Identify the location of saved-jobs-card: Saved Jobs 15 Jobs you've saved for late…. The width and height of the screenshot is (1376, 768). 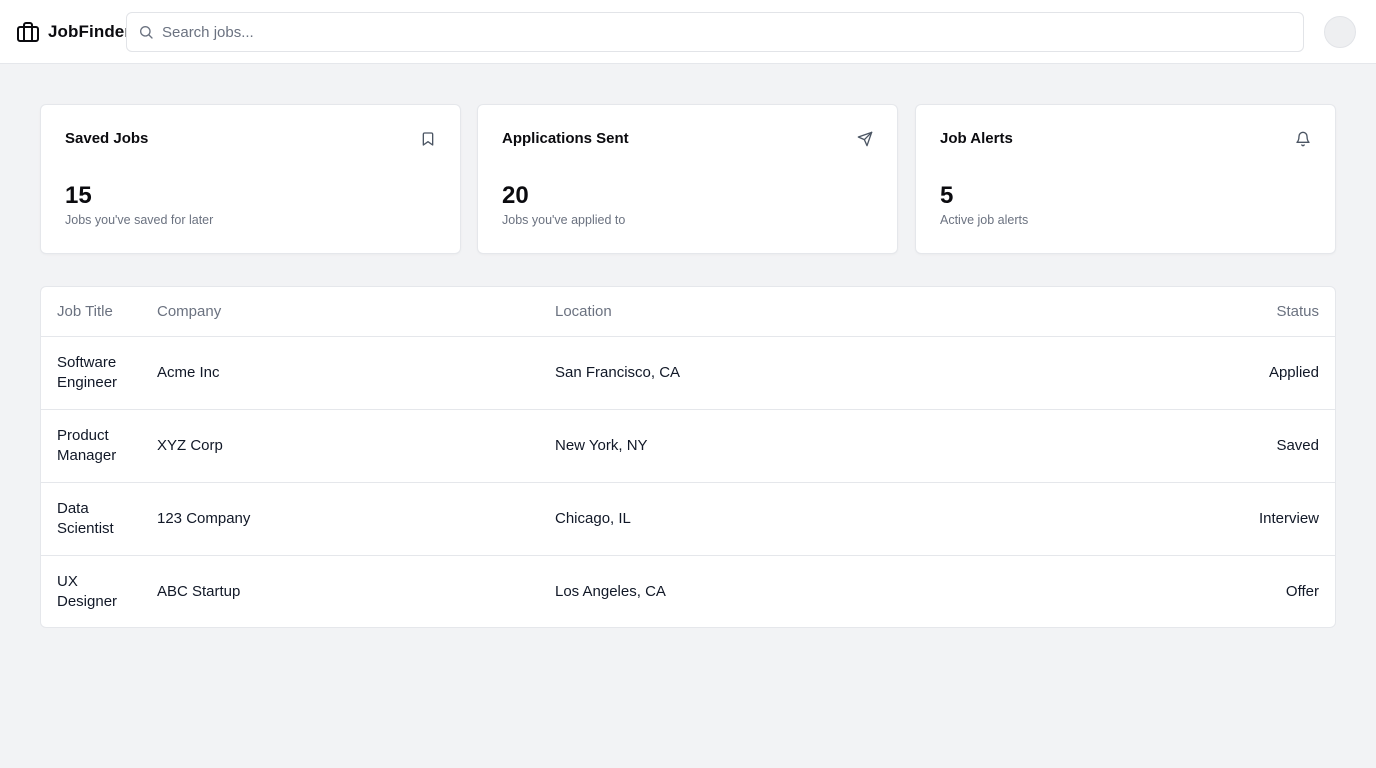
(250, 179).